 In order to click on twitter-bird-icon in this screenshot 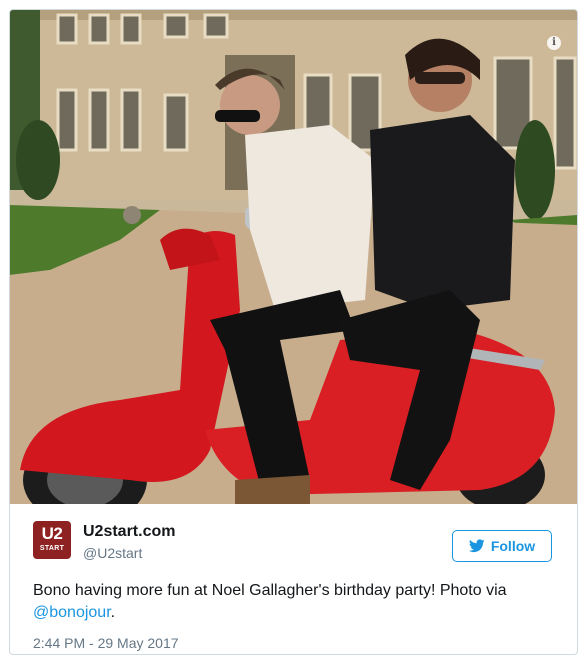, I will do `click(476, 546)`.